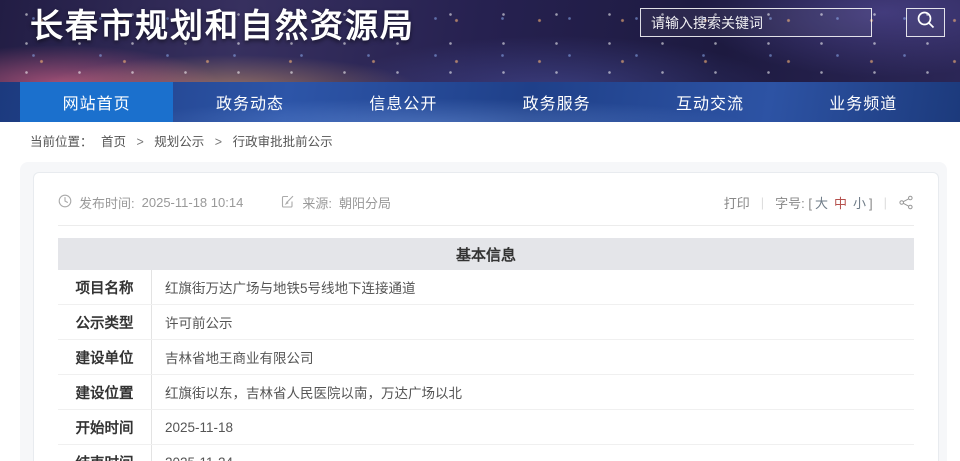 This screenshot has height=461, width=960. What do you see at coordinates (105, 322) in the screenshot?
I see `row-label: 公示类型` at bounding box center [105, 322].